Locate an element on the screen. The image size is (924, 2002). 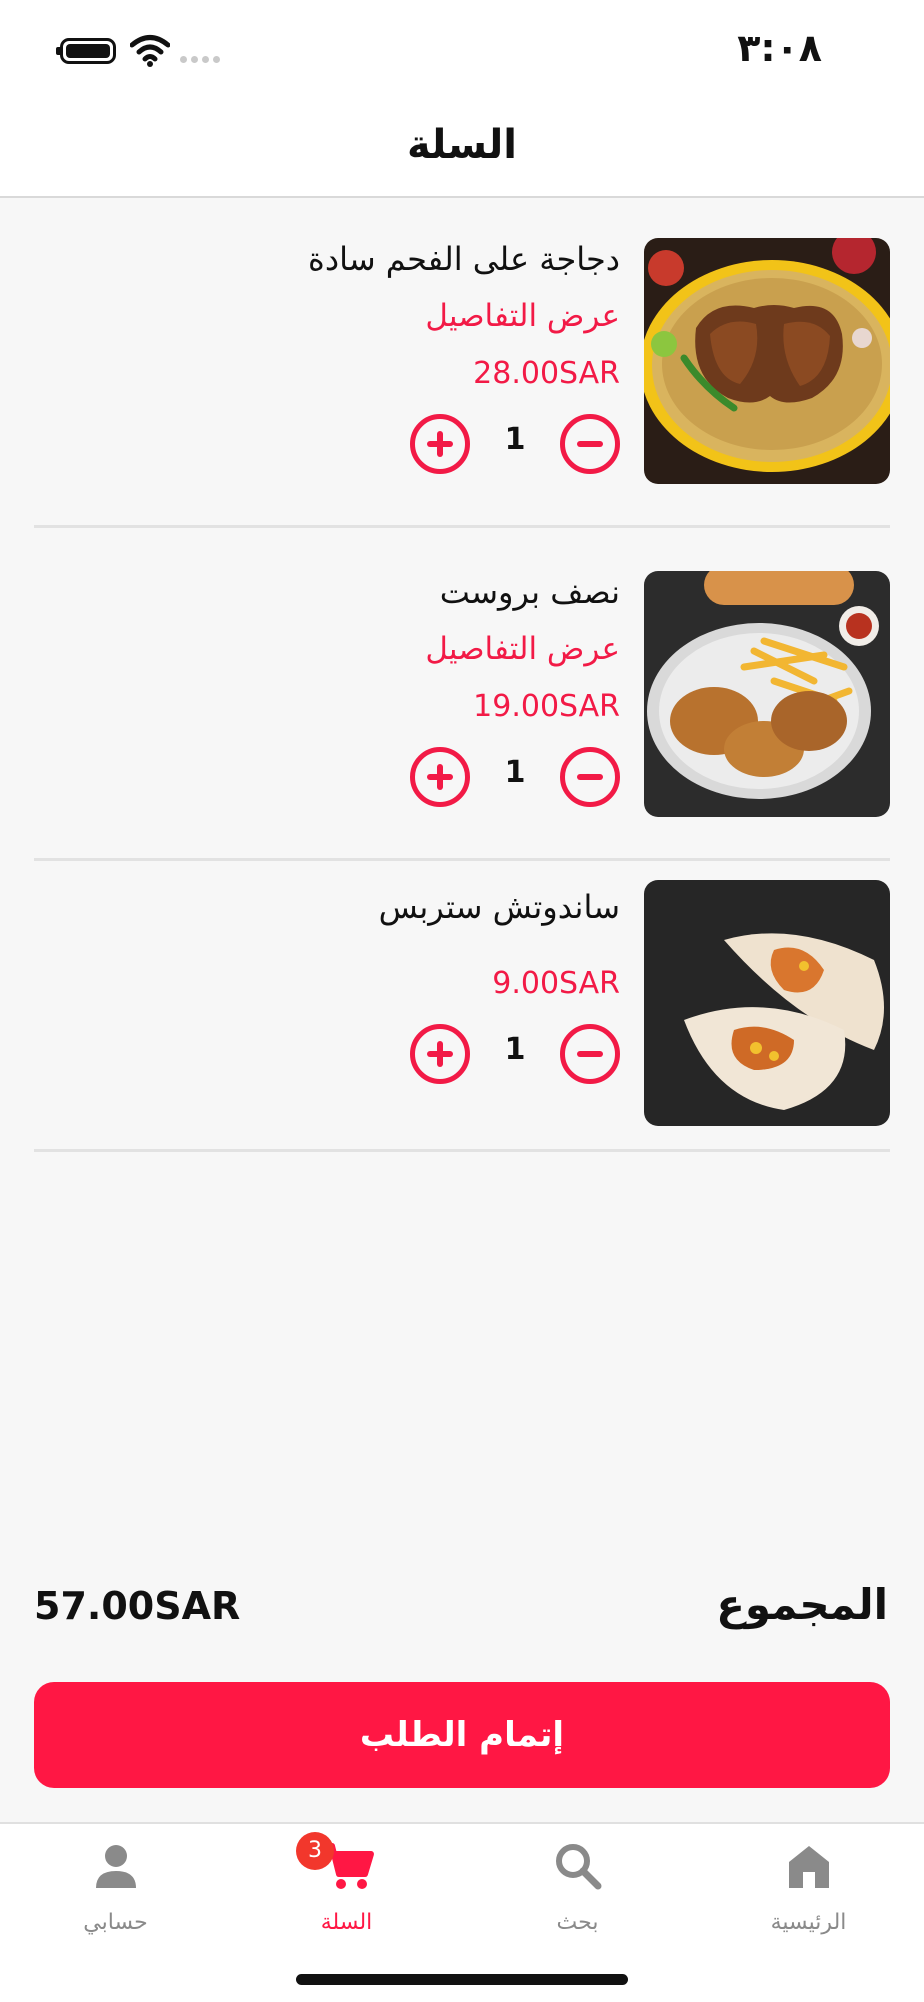
search-icon is located at coordinates (578, 1867).